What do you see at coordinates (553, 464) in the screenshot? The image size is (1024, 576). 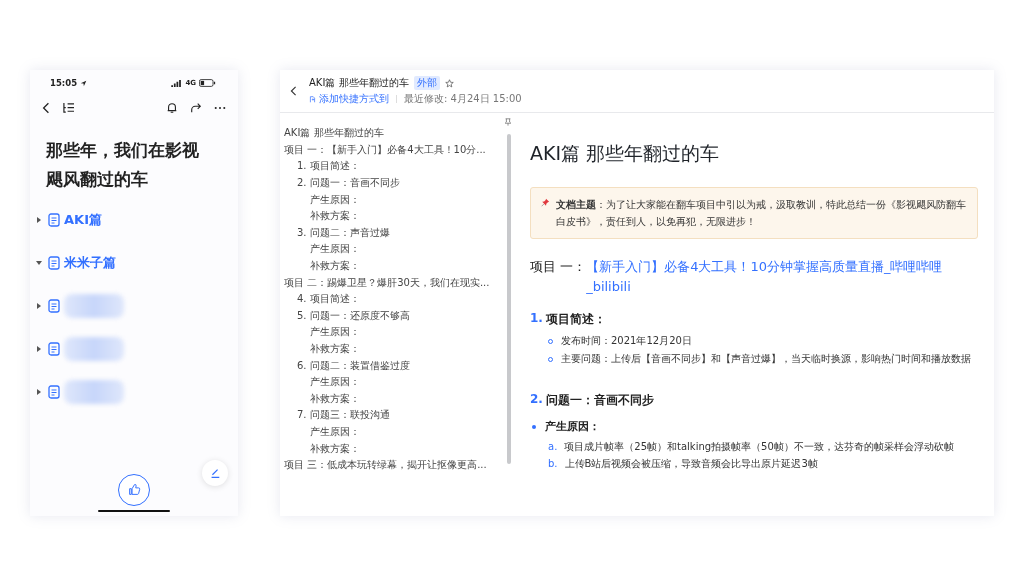 I see `list-marker: b.` at bounding box center [553, 464].